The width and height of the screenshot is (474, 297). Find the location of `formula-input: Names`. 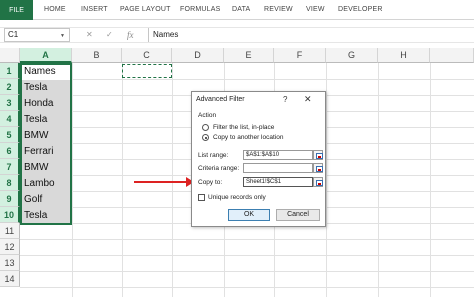

formula-input: Names is located at coordinates (308, 35).